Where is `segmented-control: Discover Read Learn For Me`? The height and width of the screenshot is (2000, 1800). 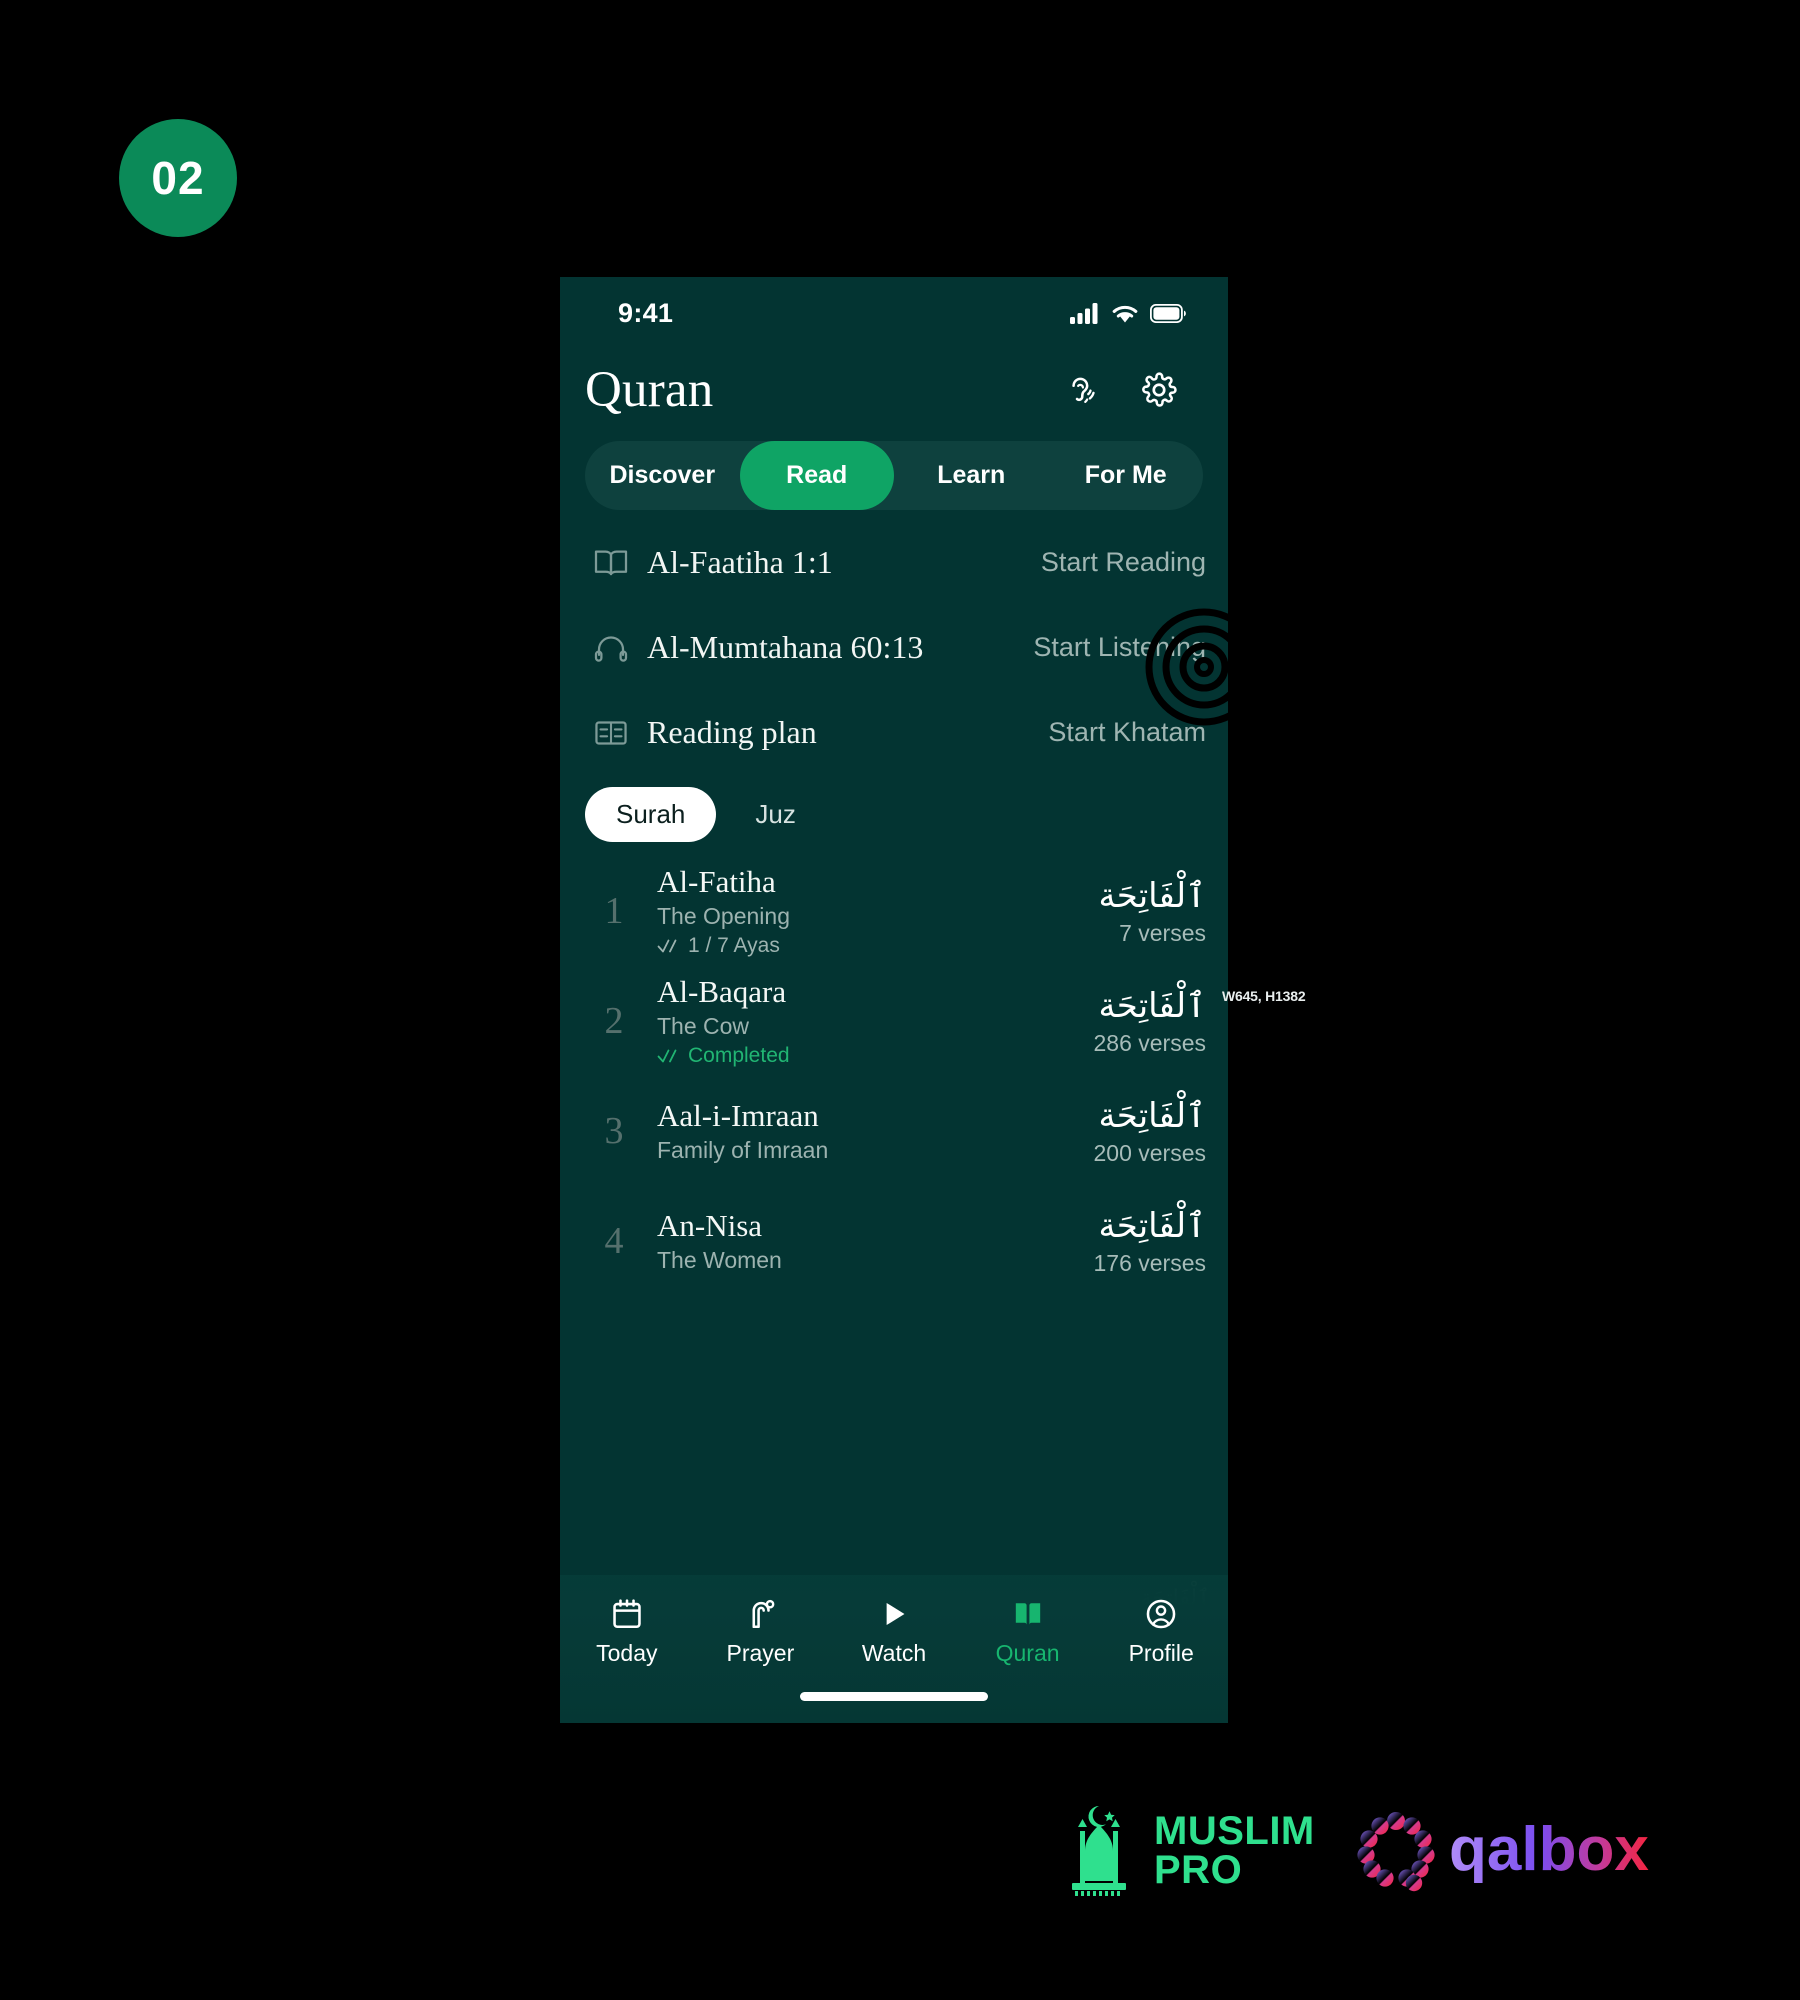 segmented-control: Discover Read Learn For Me is located at coordinates (894, 475).